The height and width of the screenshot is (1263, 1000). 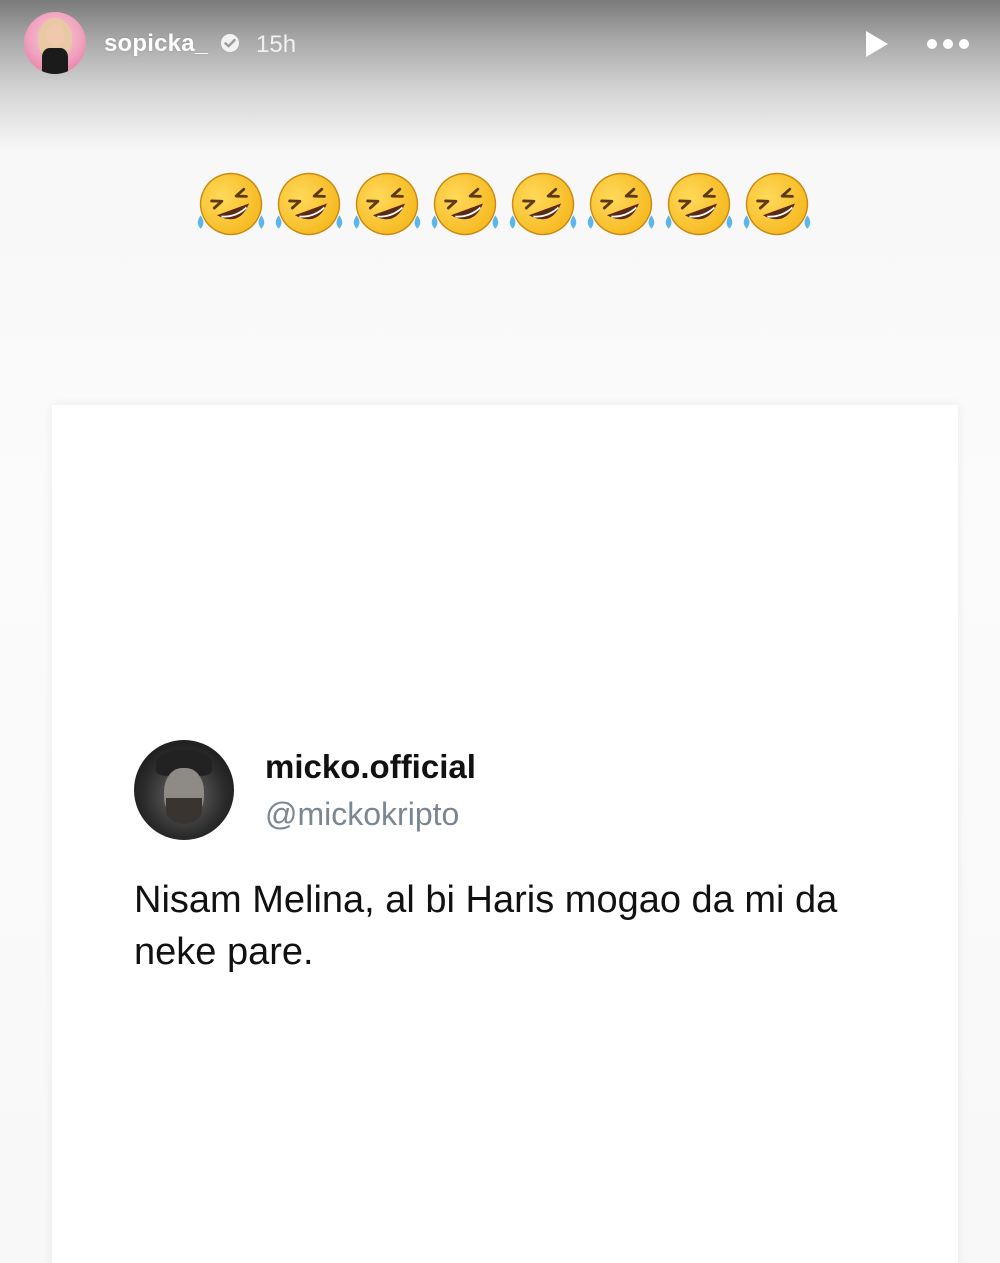 I want to click on profile-avatar, so click(x=55, y=43).